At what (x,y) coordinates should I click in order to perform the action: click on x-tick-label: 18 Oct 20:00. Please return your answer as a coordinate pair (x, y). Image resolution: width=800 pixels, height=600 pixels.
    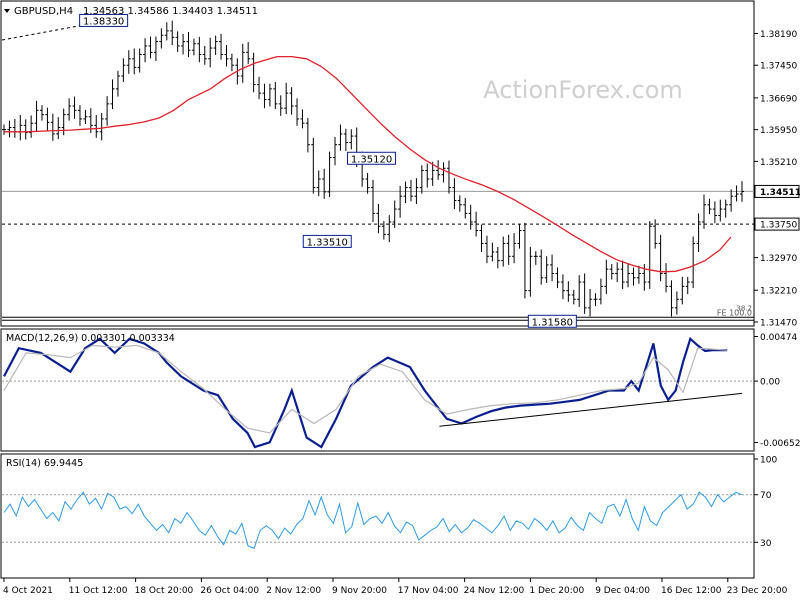
    Looking at the image, I should click on (164, 591).